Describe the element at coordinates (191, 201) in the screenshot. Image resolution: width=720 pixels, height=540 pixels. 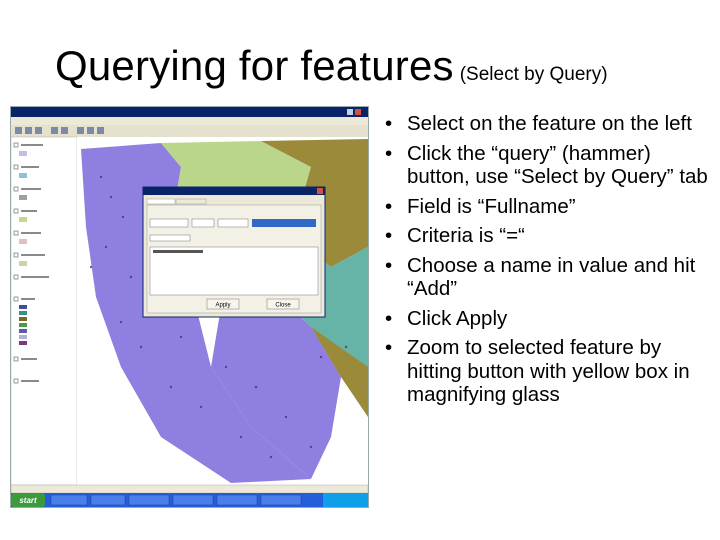
I see `dialog-tab-select-by-query` at that location.